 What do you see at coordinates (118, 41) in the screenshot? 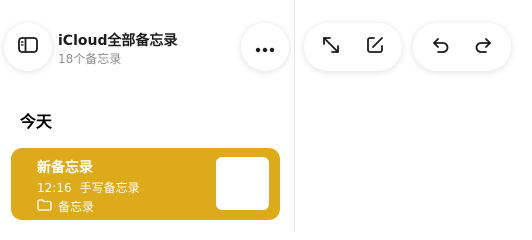
I see `folder-title: iCloud全部备忘录` at bounding box center [118, 41].